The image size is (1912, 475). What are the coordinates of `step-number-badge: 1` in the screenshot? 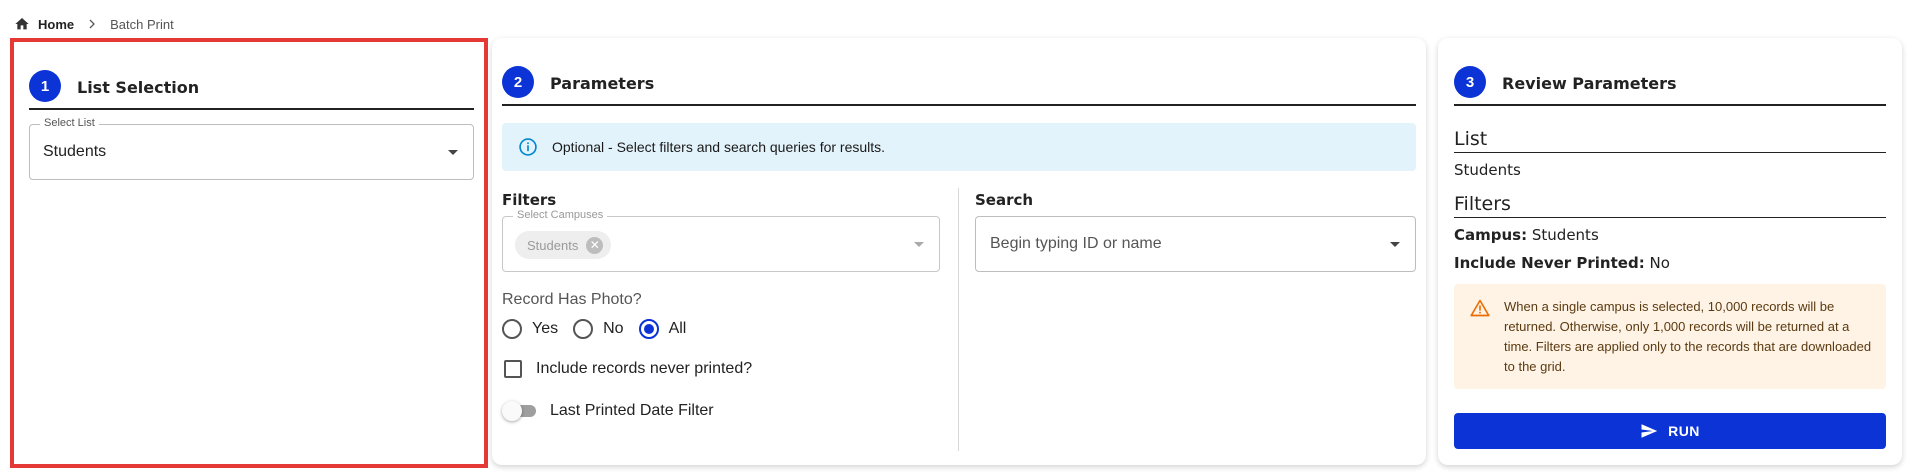 It's located at (45, 86).